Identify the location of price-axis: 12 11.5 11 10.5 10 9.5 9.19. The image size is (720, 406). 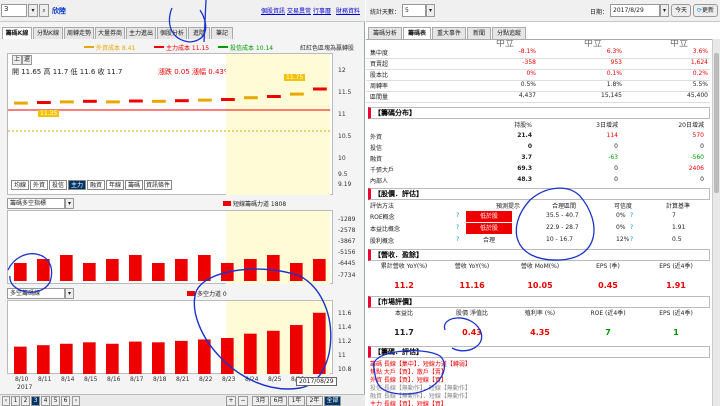
(350, 124).